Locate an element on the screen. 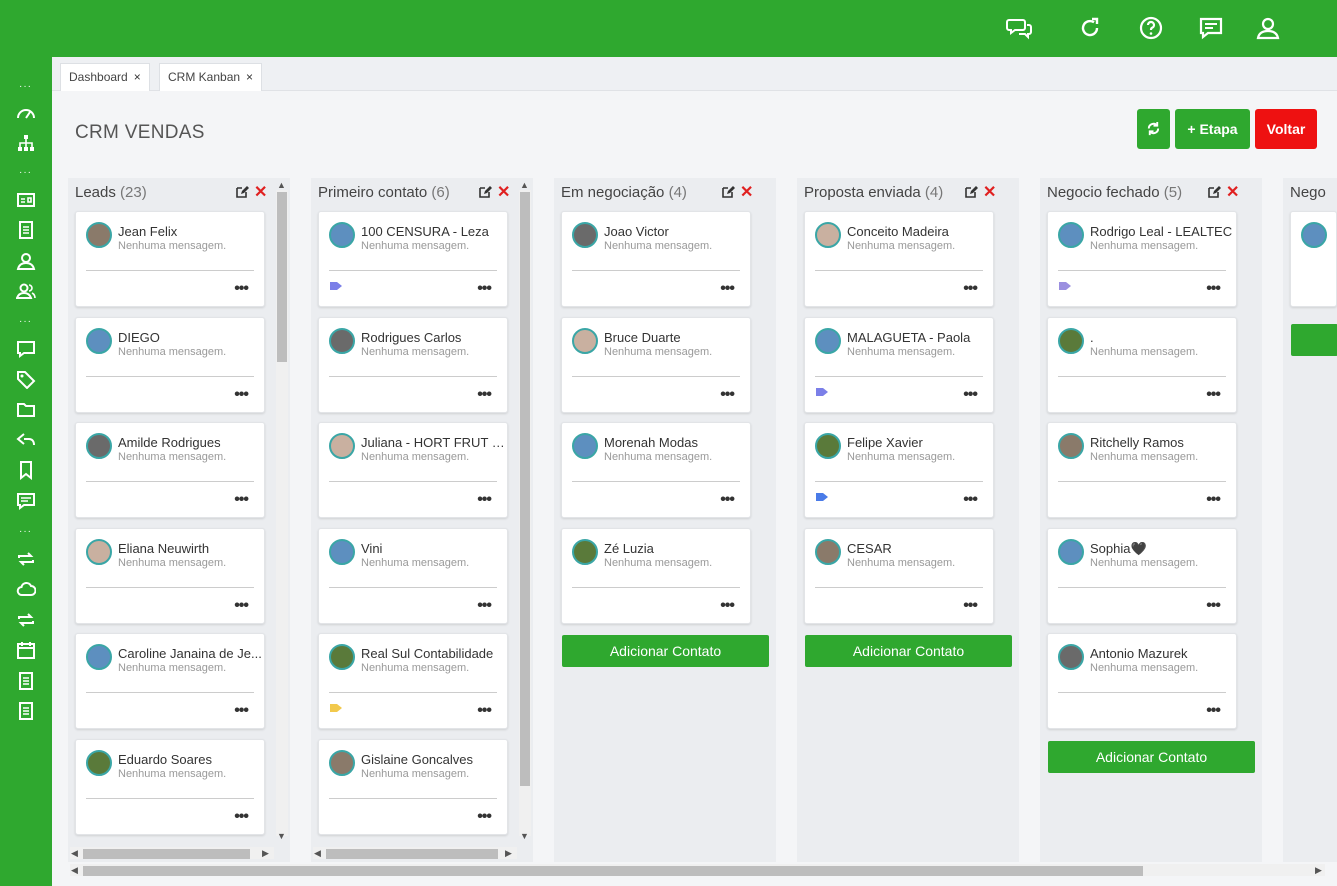 This screenshot has width=1337, height=886. document-list-icon is located at coordinates (26, 230).